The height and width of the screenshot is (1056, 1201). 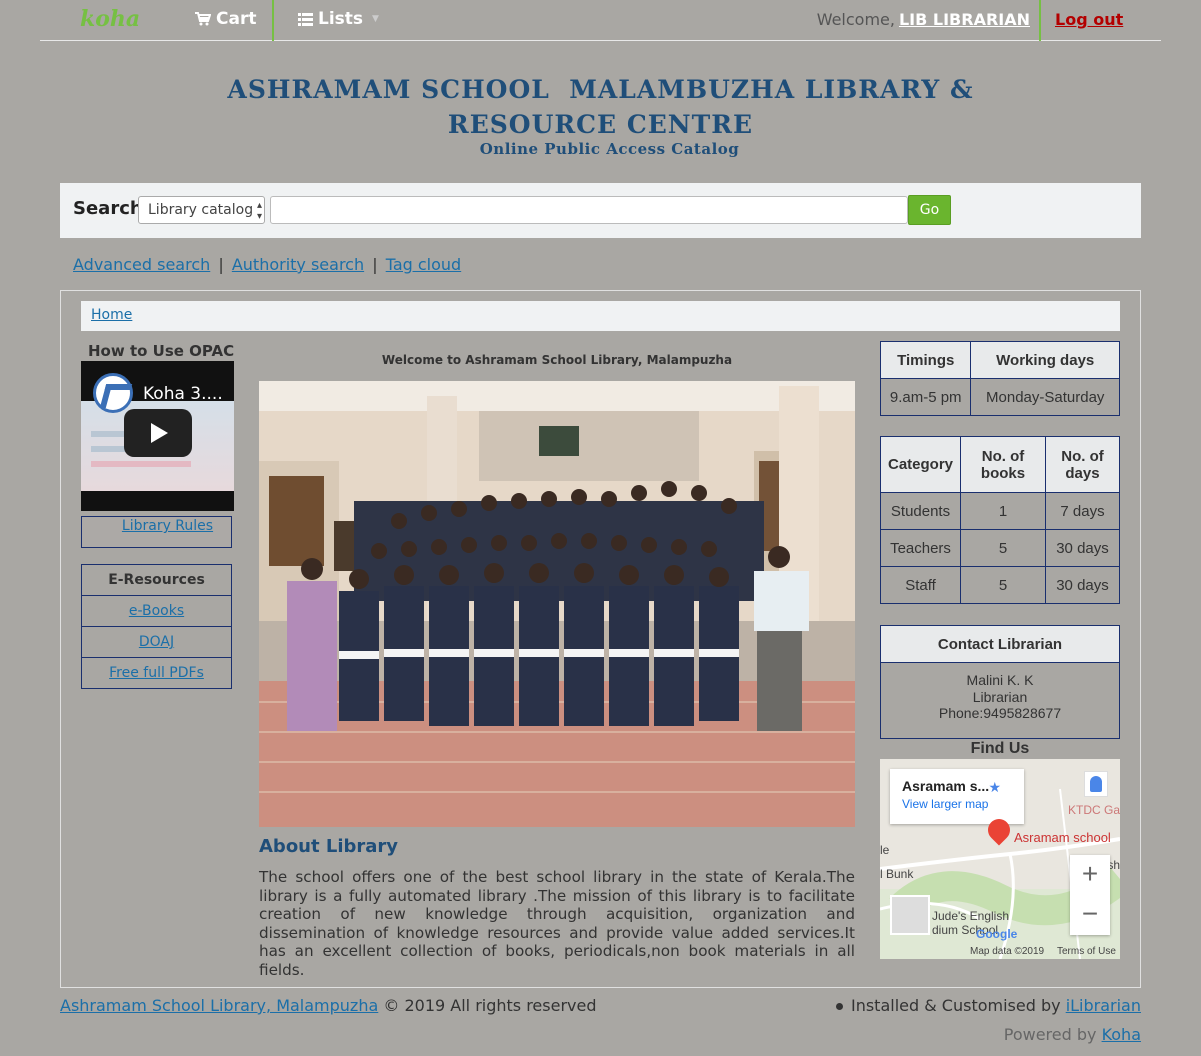 I want to click on map-label: Asramam school, so click(x=1062, y=837).